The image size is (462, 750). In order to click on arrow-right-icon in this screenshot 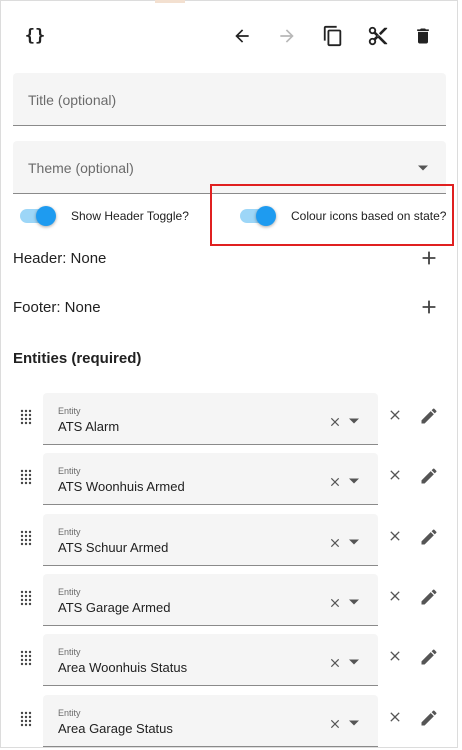, I will do `click(287, 36)`.